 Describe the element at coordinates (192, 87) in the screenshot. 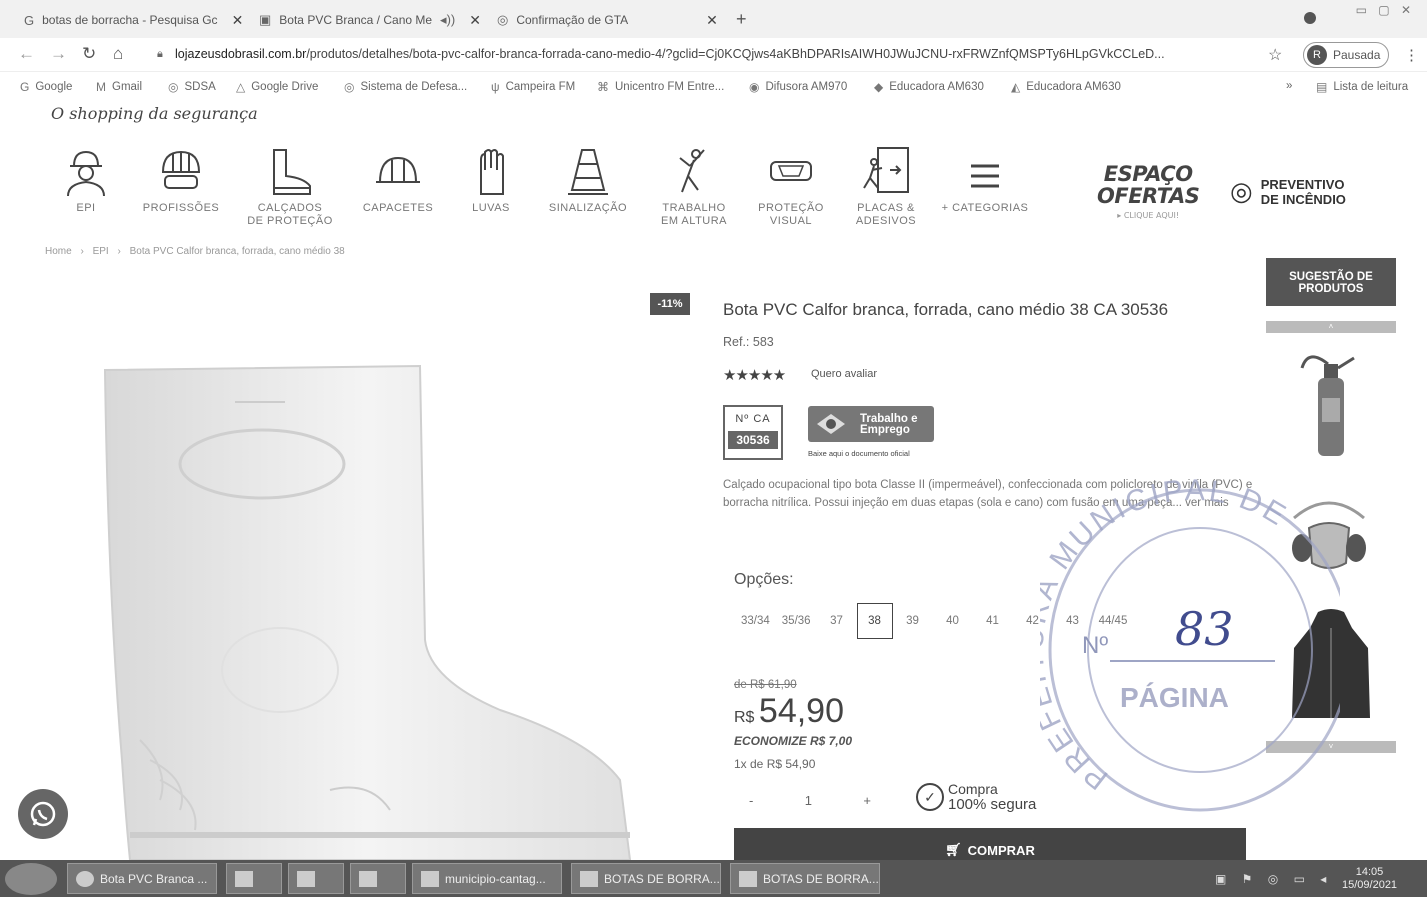

I see `bookmark-item: ◎ SDSA` at that location.